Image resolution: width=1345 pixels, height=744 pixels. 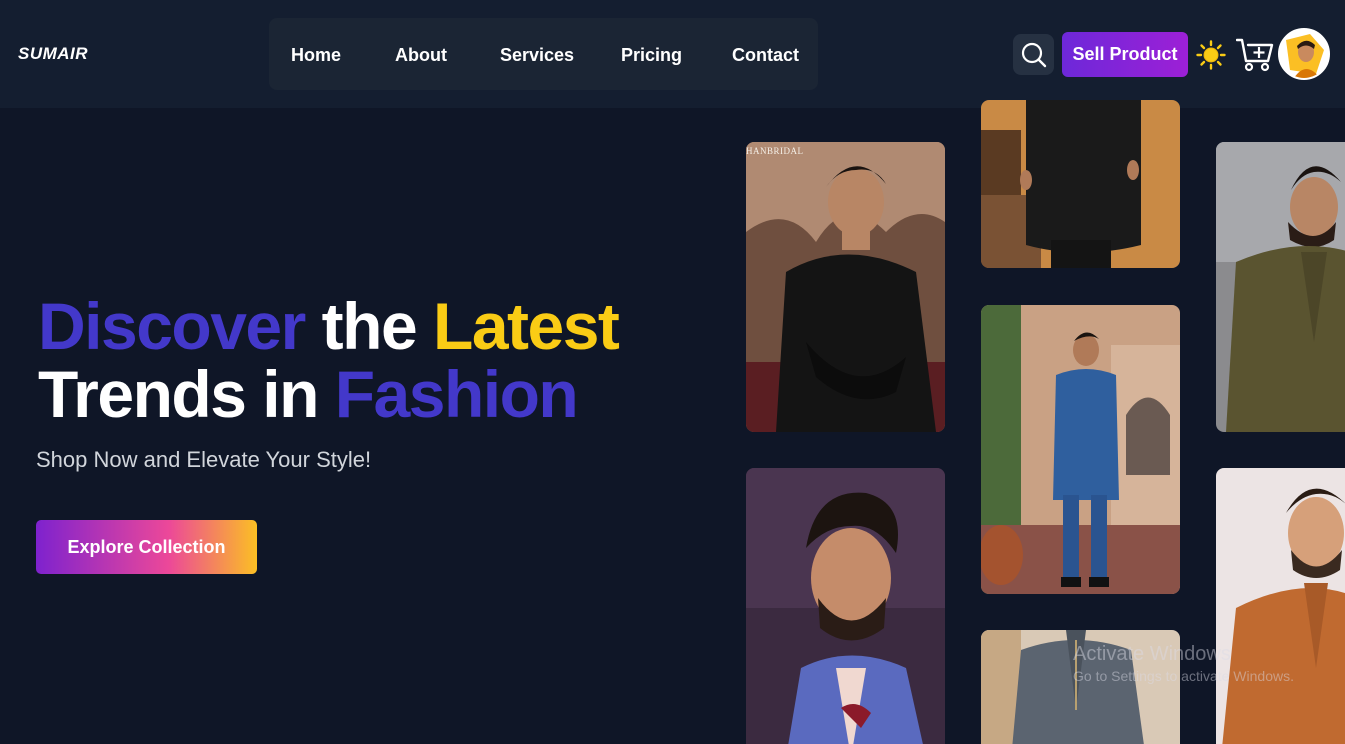 What do you see at coordinates (172, 326) in the screenshot?
I see `hero-word-discover: Discover` at bounding box center [172, 326].